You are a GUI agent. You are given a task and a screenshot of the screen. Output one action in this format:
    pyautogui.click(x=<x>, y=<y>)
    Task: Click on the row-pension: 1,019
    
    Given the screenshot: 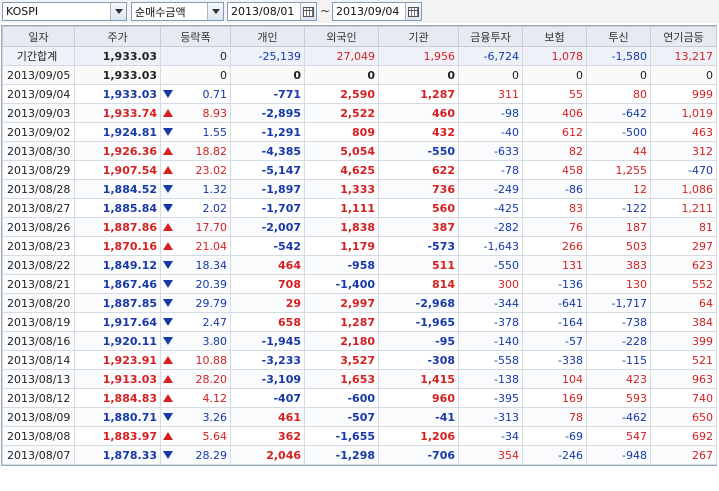 What is the action you would take?
    pyautogui.click(x=683, y=113)
    